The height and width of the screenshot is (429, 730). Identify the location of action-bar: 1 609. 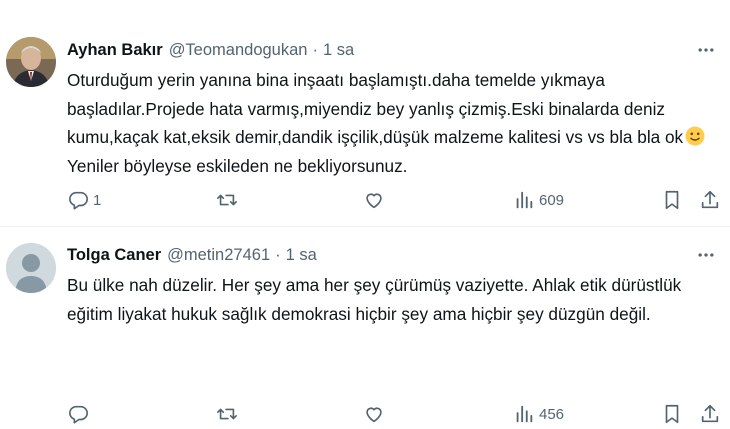
(365, 200).